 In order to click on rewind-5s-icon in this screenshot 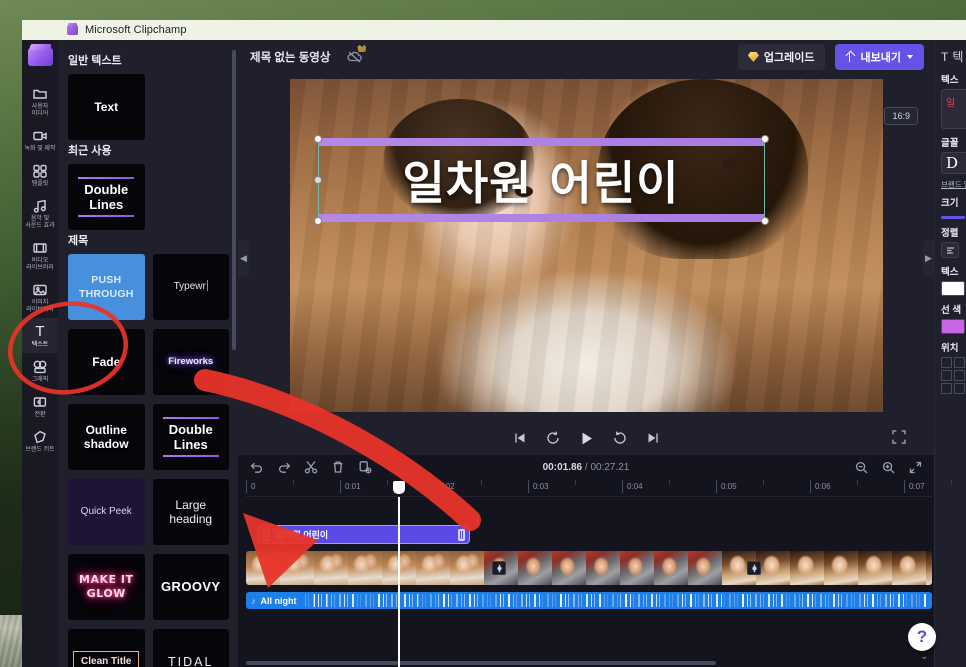, I will do `click(553, 438)`.